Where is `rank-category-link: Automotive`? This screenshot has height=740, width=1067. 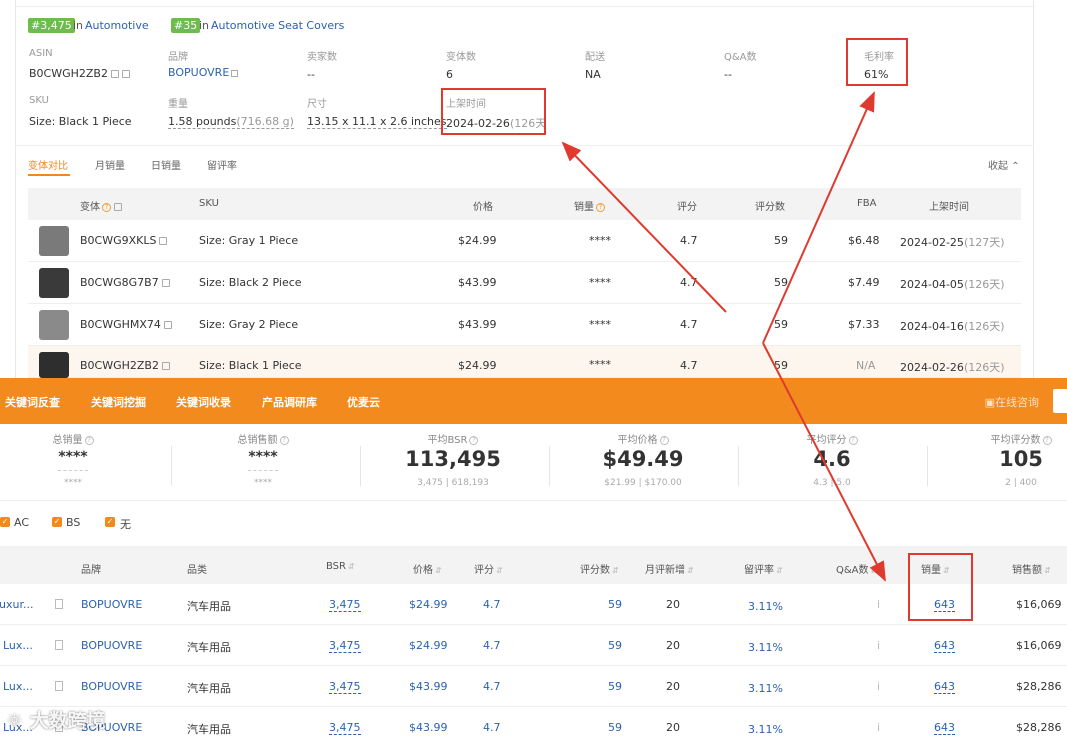 rank-category-link: Automotive is located at coordinates (117, 25).